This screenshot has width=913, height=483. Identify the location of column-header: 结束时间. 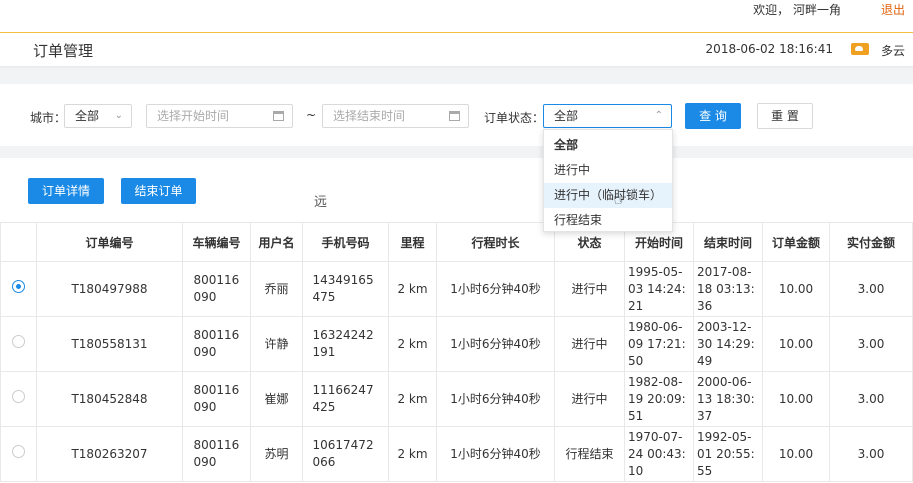
(728, 242).